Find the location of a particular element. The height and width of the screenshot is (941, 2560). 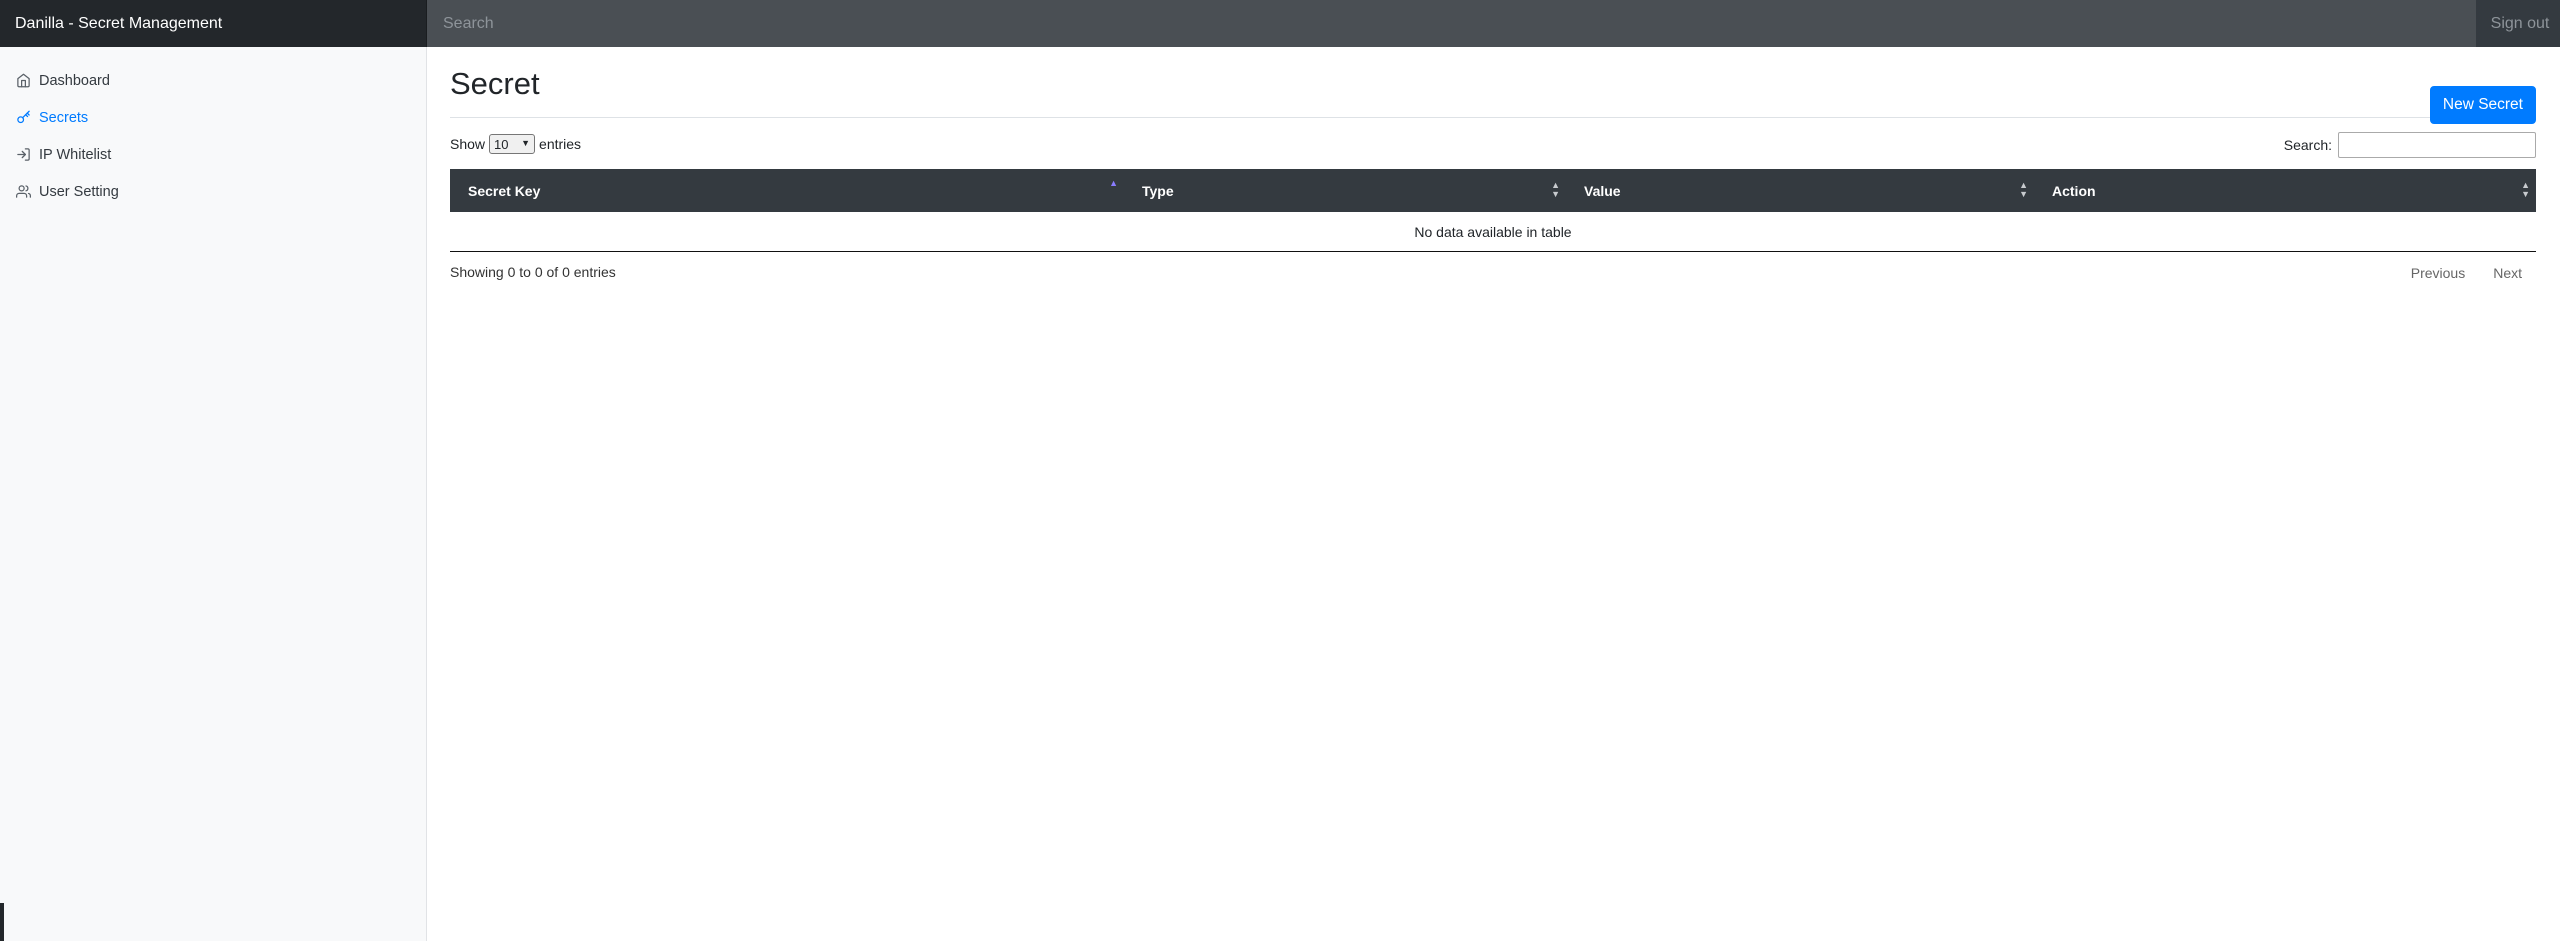

column-header-type: Type ▲ ▼ is located at coordinates (1345, 190).